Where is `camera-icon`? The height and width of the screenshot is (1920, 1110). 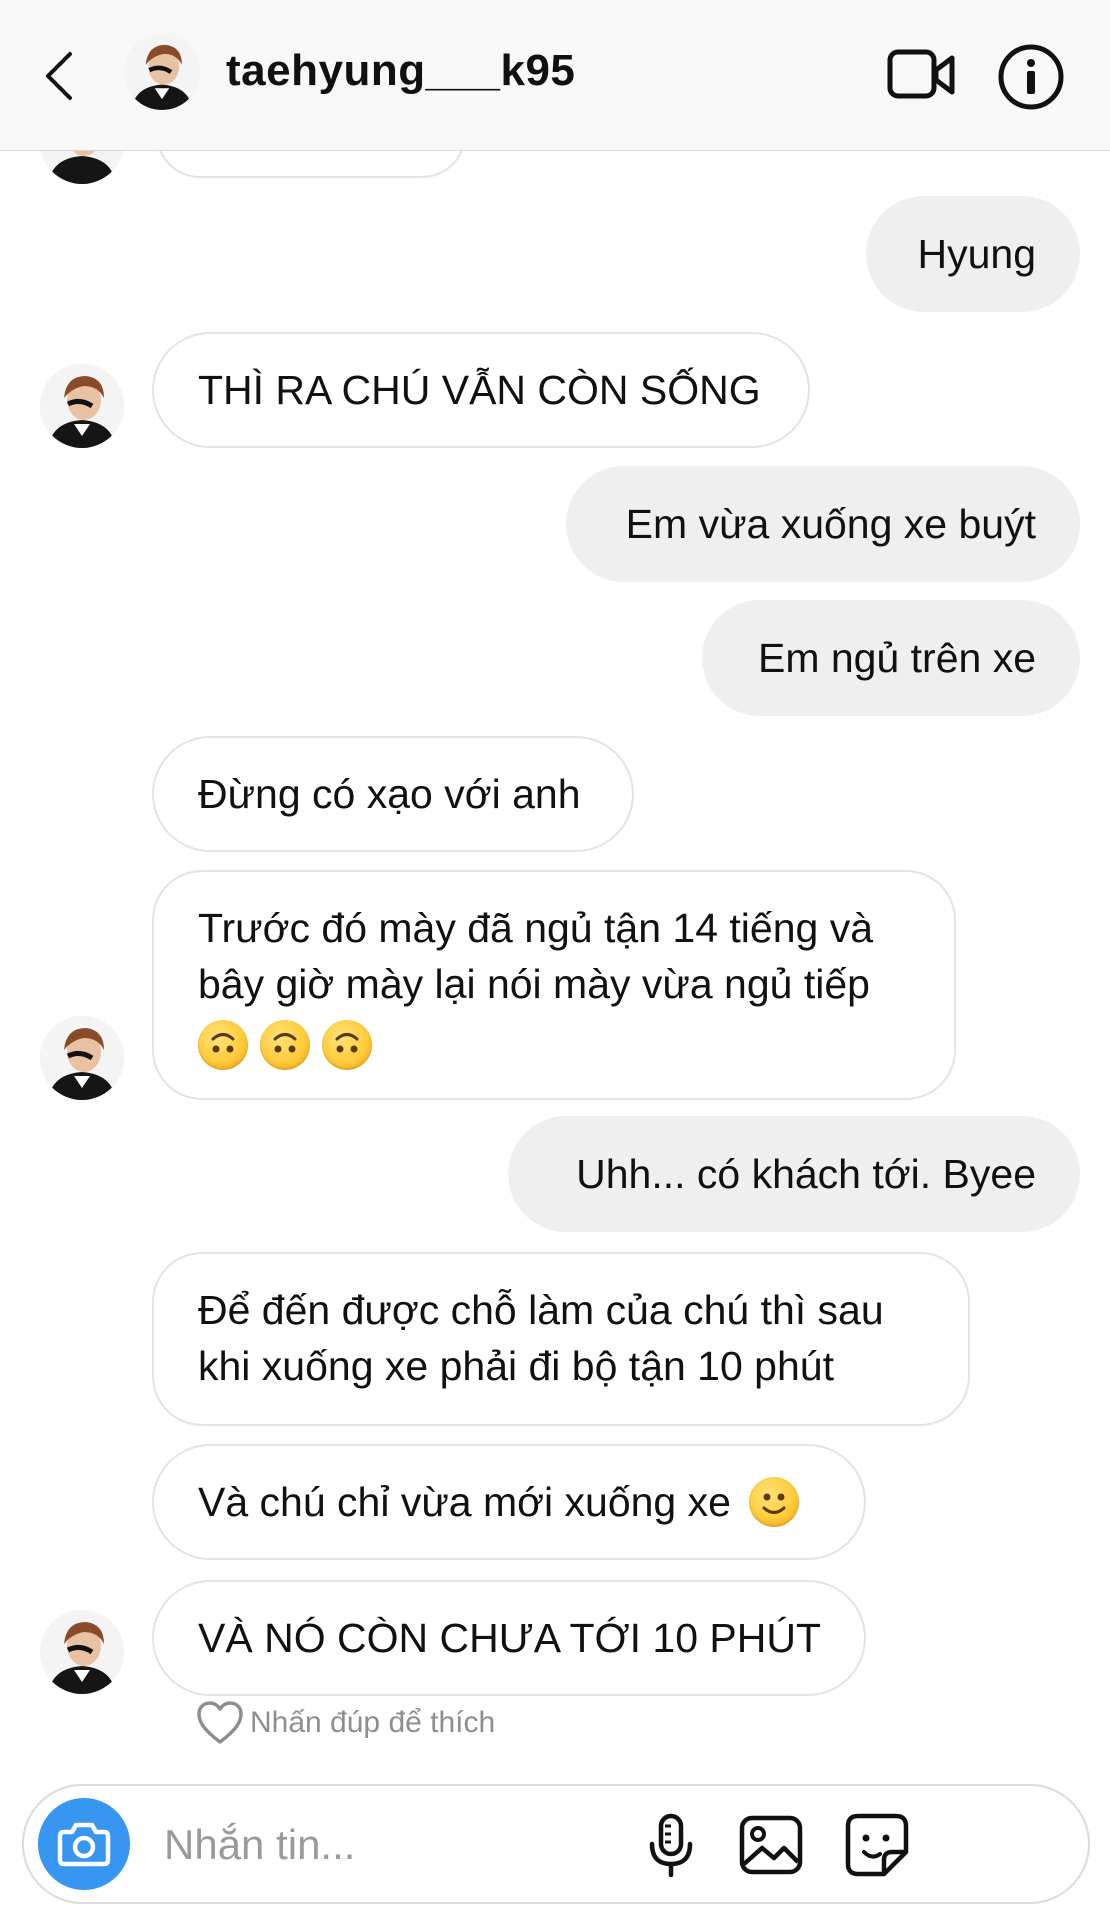
camera-icon is located at coordinates (84, 1844).